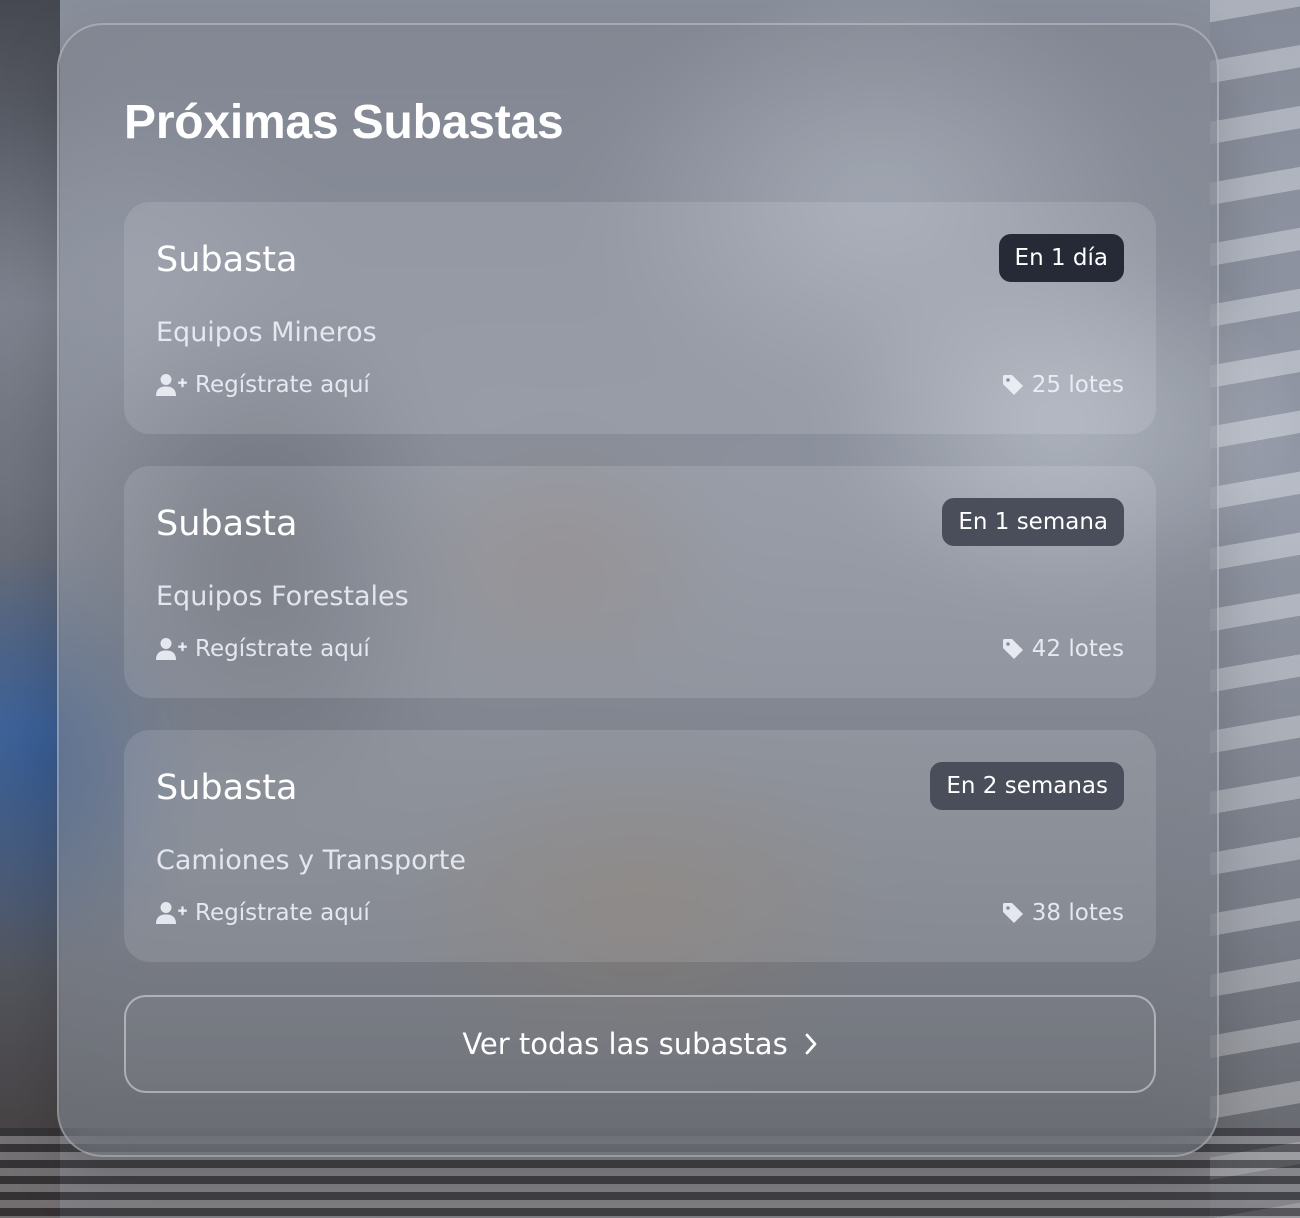 This screenshot has height=1218, width=1300. I want to click on auction-time-badge: En 2 semanas, so click(1027, 786).